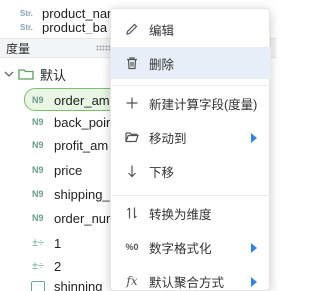 Image resolution: width=320 pixels, height=291 pixels. What do you see at coordinates (46, 243) in the screenshot?
I see `calculated-item: ±÷ 1` at bounding box center [46, 243].